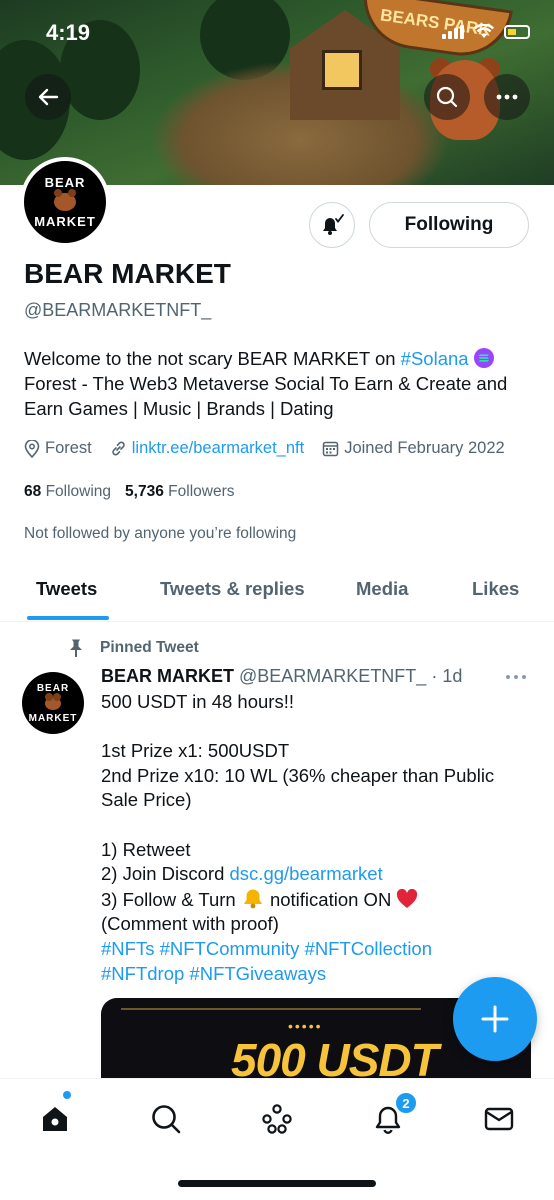 Image resolution: width=554 pixels, height=1200 pixels. I want to click on tweet-hashtags: #NFTs #NFTCommunity #NFTCollection, so click(316, 949).